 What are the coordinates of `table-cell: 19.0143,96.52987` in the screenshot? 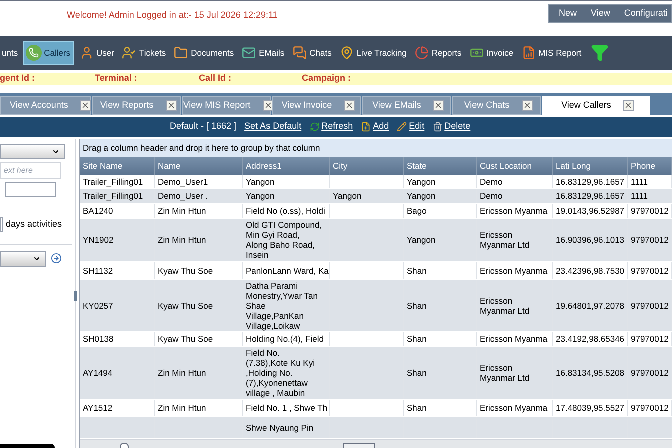 It's located at (590, 211).